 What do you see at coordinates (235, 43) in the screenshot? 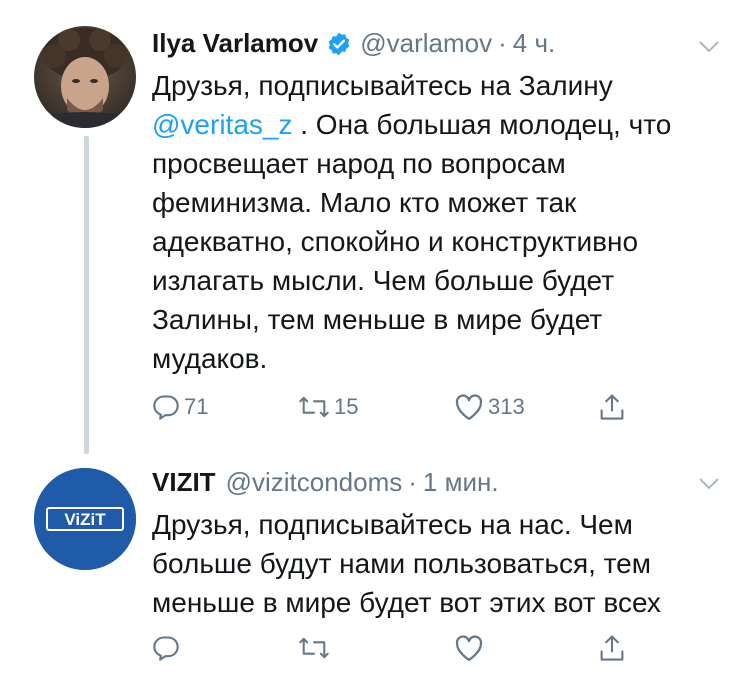
I see `author-name: Ilya Varlamov` at bounding box center [235, 43].